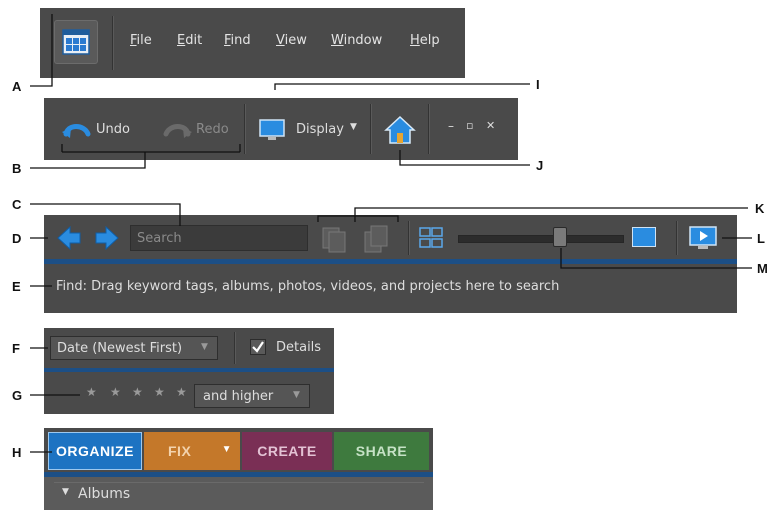  I want to click on minimize-icon: –, so click(451, 126).